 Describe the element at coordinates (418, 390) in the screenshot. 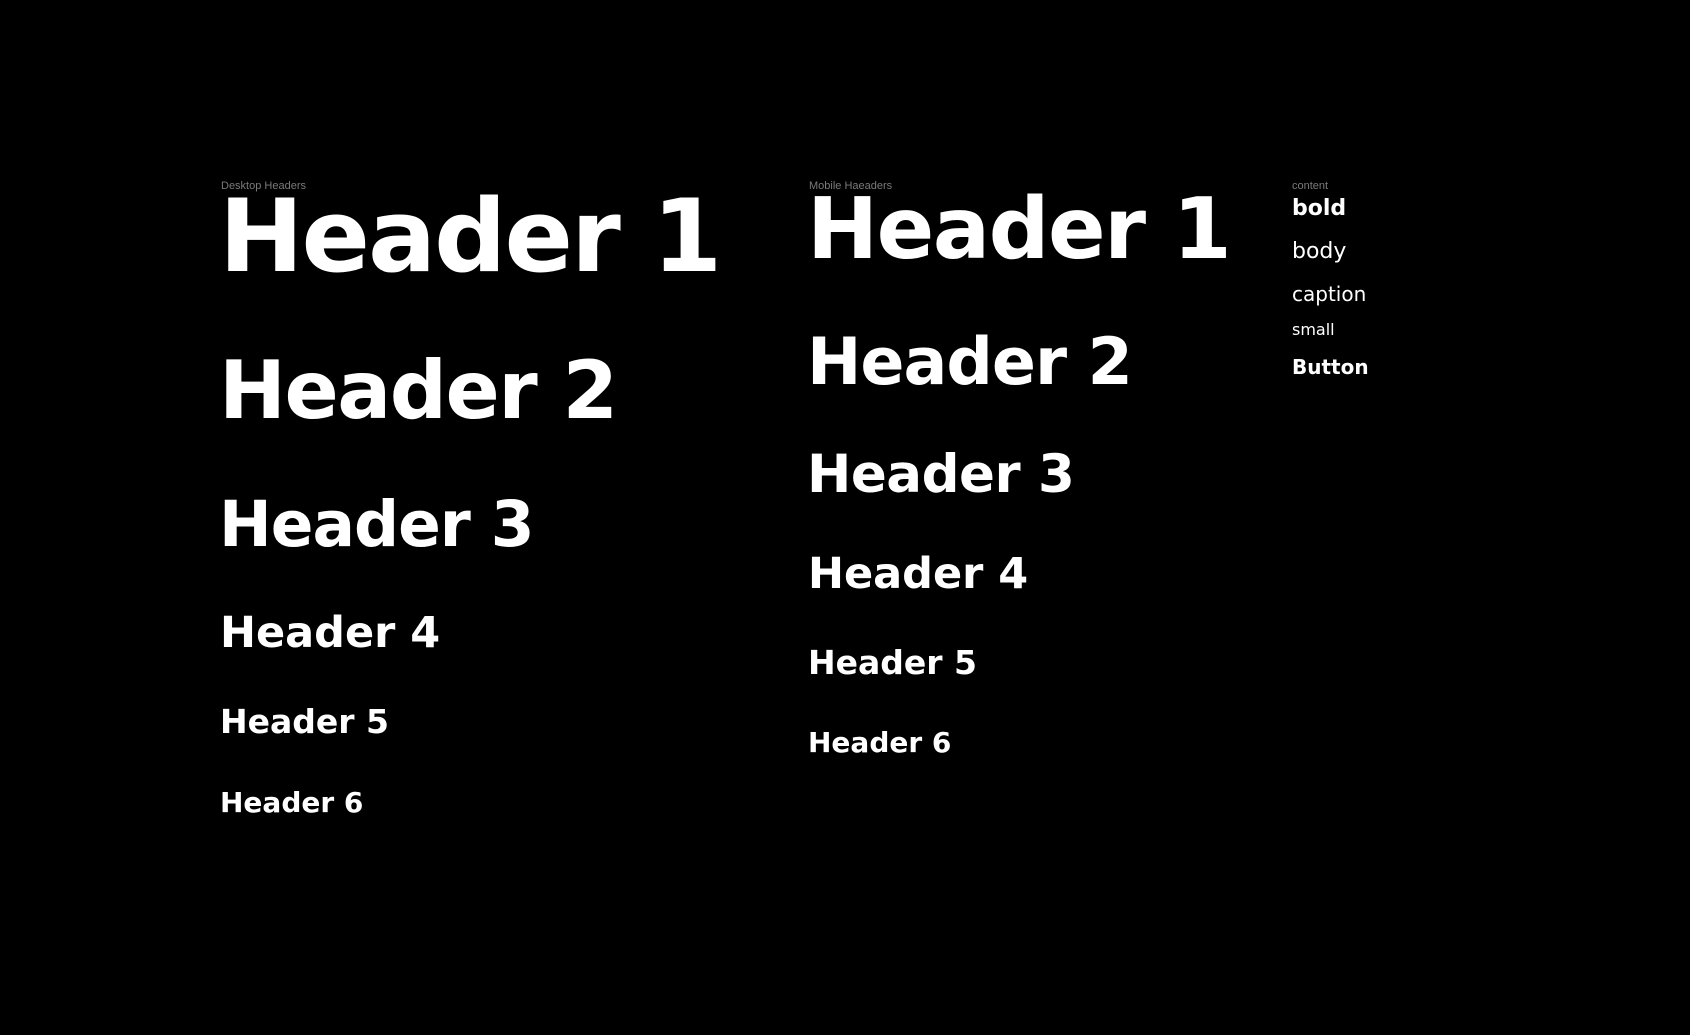

I see `desktop-header-2: Header 2` at that location.